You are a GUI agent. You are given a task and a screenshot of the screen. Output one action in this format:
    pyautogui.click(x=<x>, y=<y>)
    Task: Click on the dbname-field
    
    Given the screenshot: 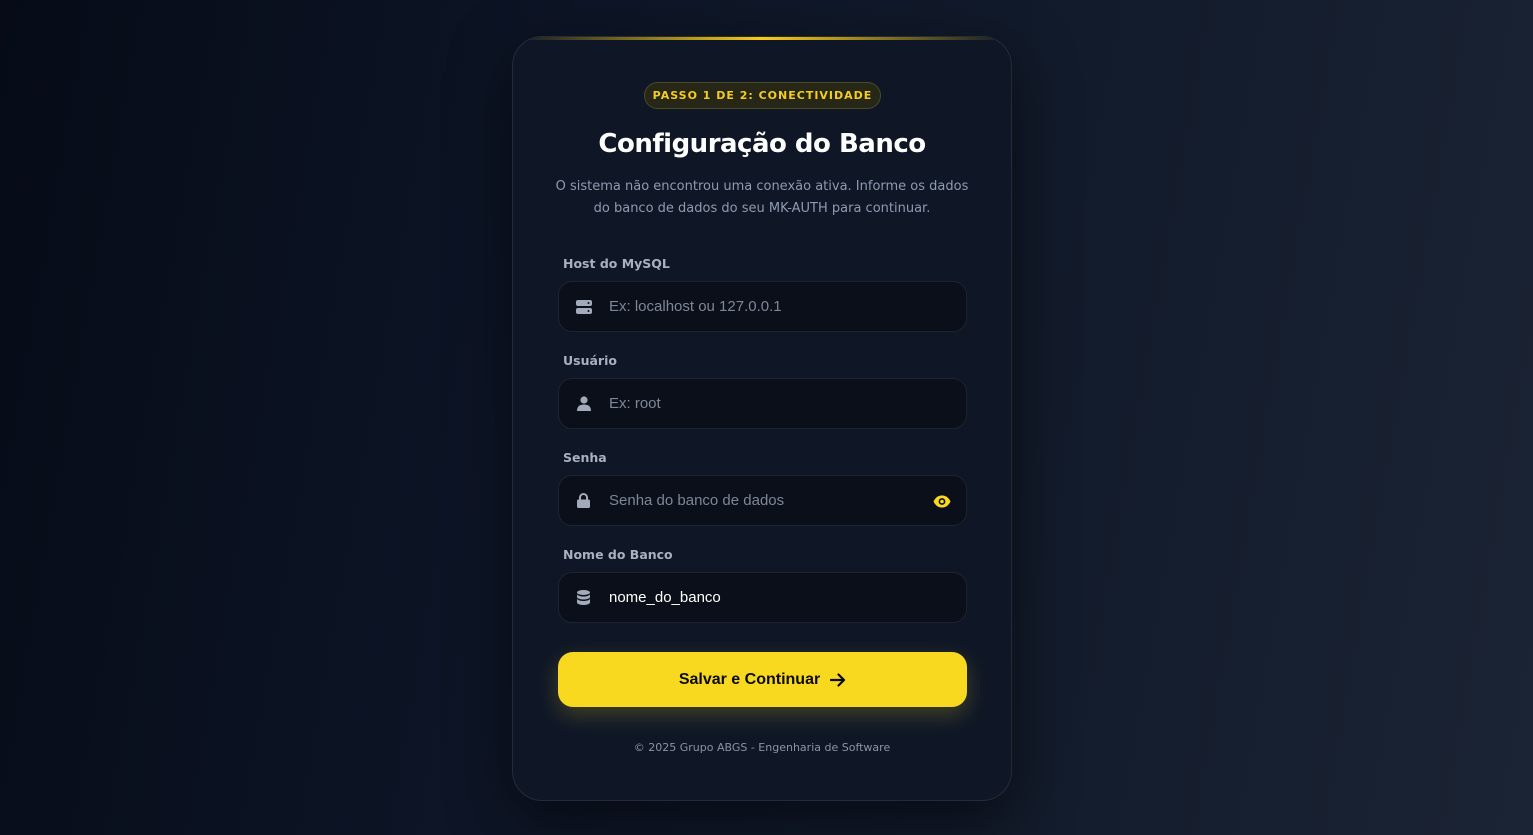 What is the action you would take?
    pyautogui.click(x=762, y=597)
    